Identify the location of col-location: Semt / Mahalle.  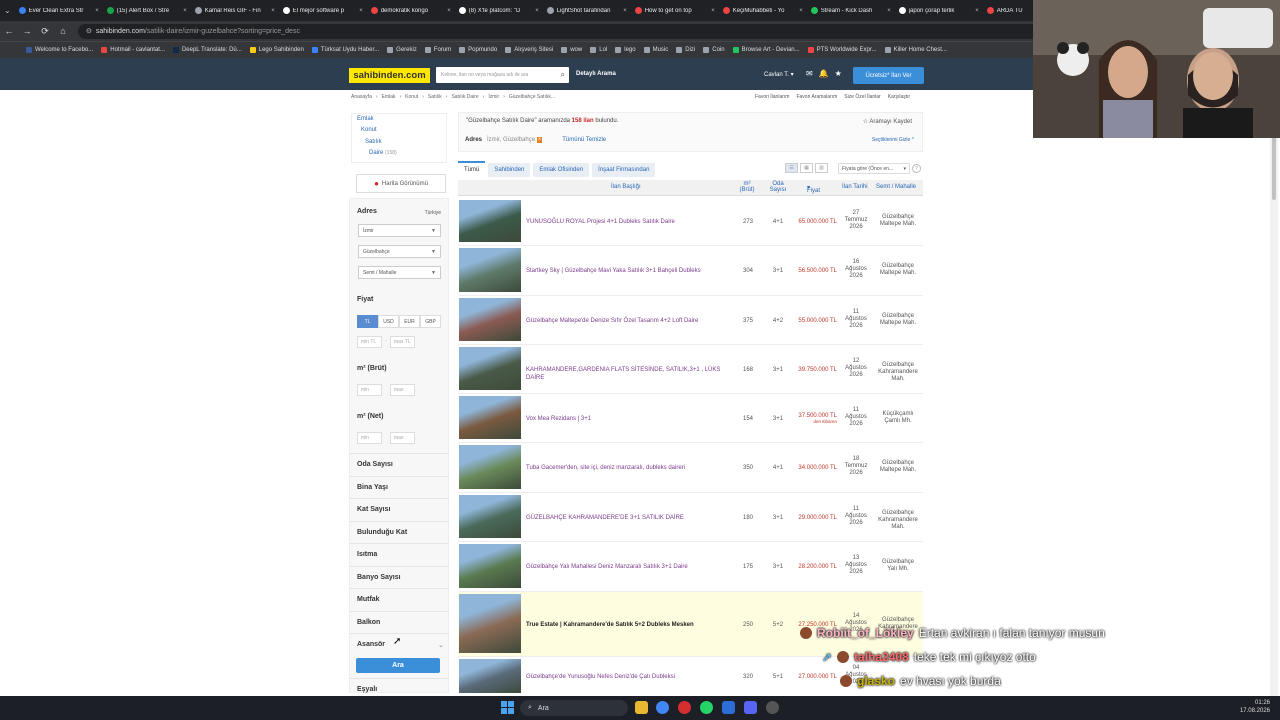
(896, 187).